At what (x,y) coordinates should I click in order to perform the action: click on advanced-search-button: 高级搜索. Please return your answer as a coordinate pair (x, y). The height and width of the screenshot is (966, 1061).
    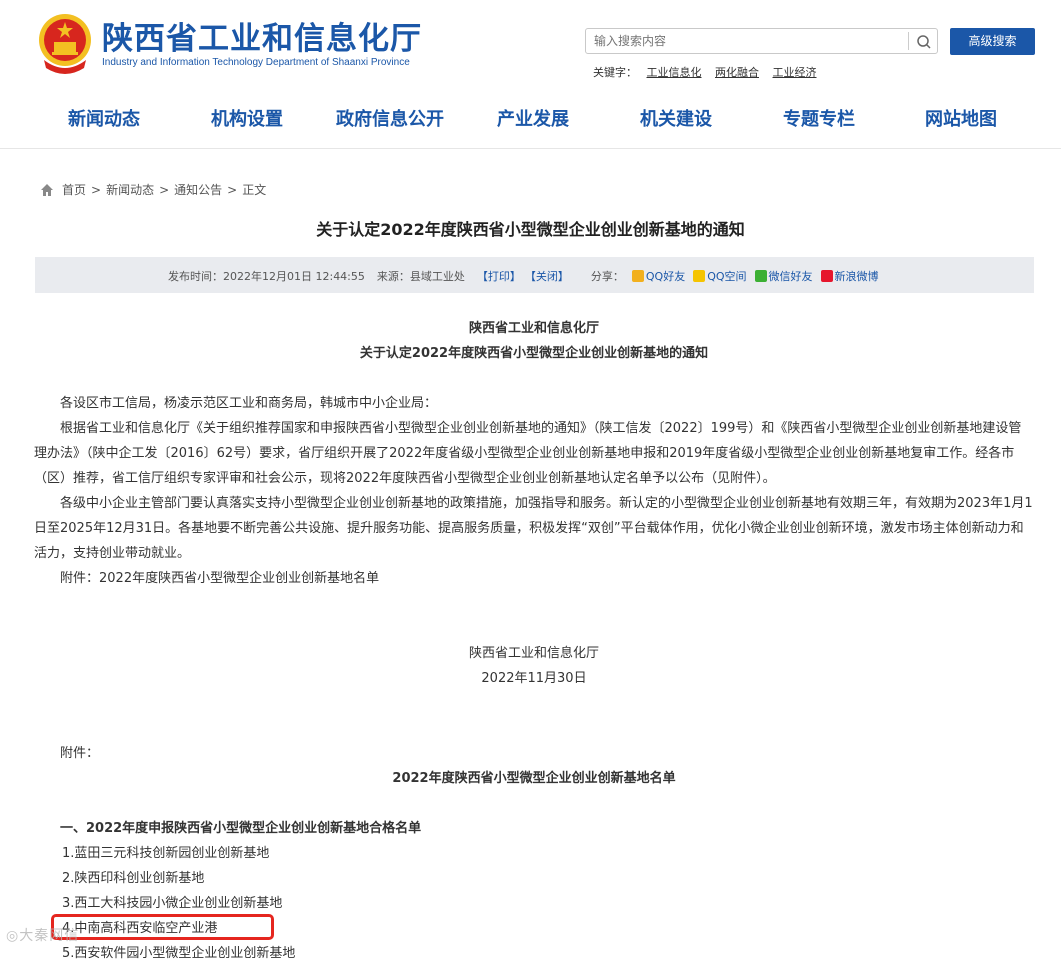
    Looking at the image, I should click on (992, 41).